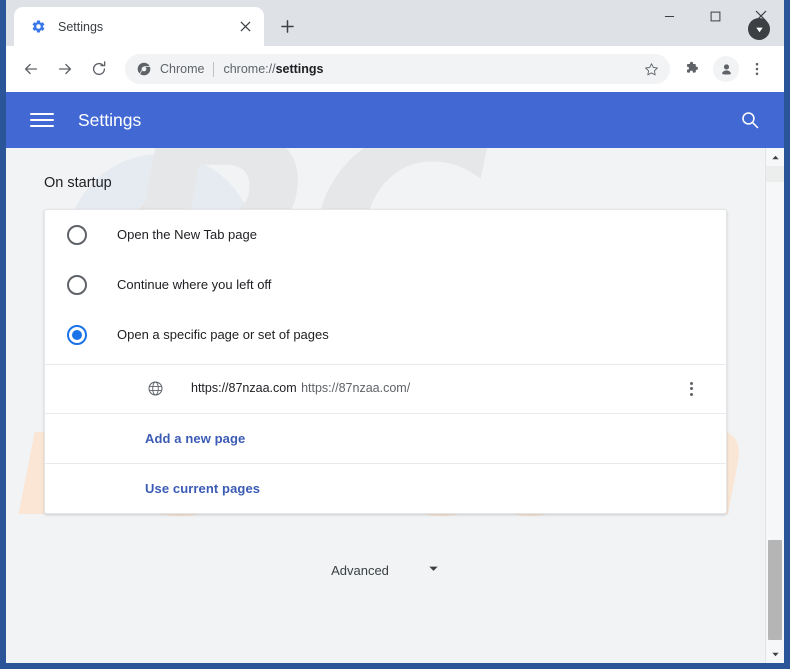 The image size is (790, 669). I want to click on settings-appbar: Settings, so click(395, 120).